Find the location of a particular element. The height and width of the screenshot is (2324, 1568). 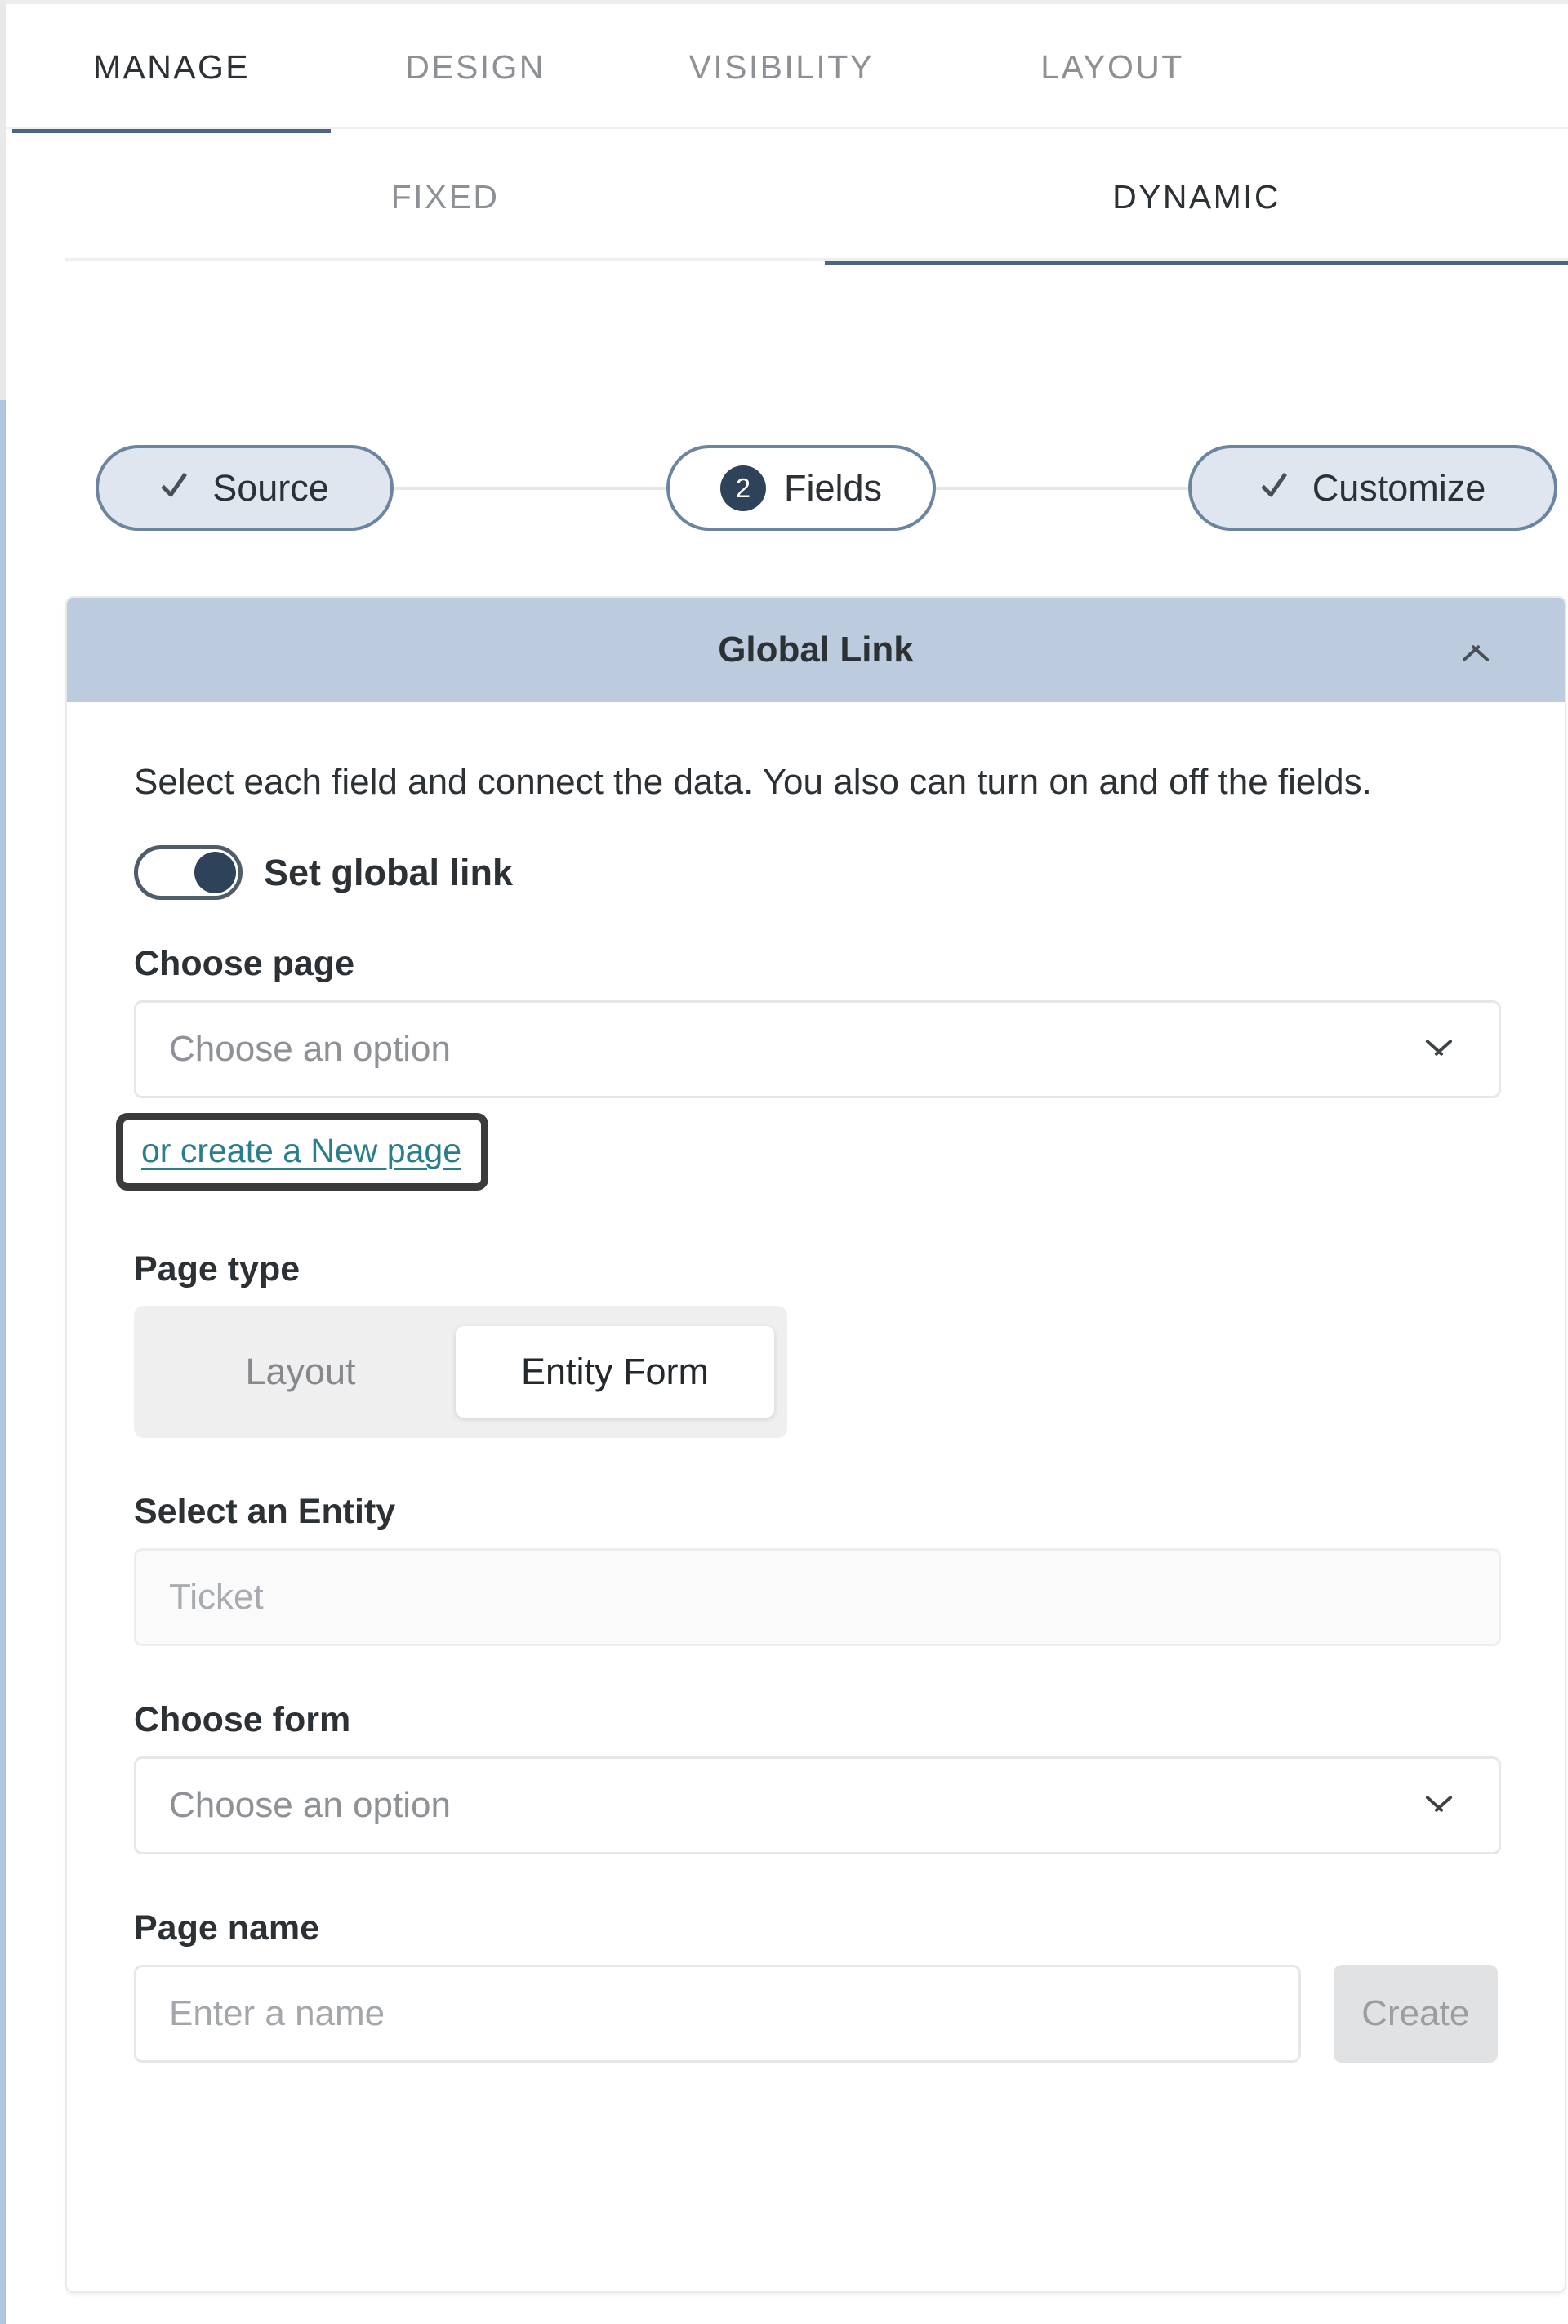

choose-form-group: Choose form Choose an option is located at coordinates (817, 1777).